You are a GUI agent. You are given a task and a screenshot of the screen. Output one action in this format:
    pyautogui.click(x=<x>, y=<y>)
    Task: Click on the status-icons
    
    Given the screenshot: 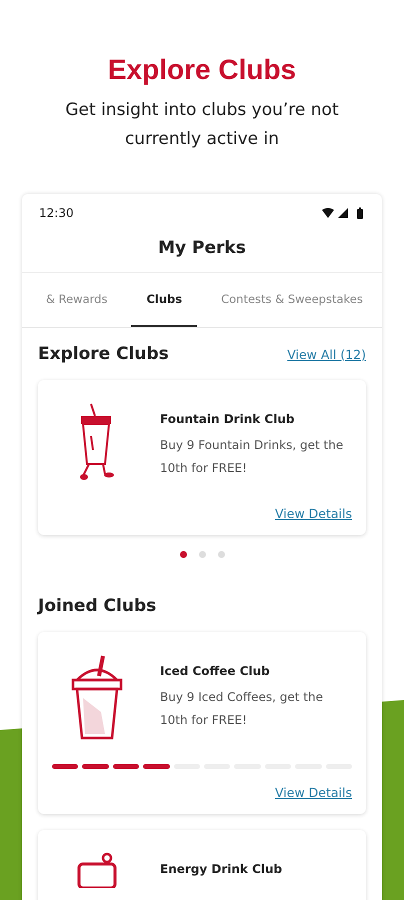 What is the action you would take?
    pyautogui.click(x=344, y=213)
    